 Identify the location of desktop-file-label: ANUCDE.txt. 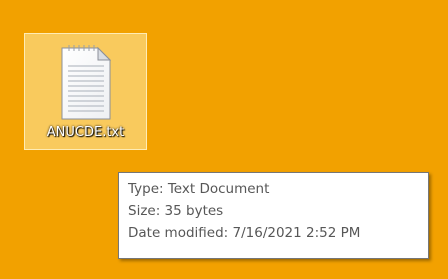
(85, 132).